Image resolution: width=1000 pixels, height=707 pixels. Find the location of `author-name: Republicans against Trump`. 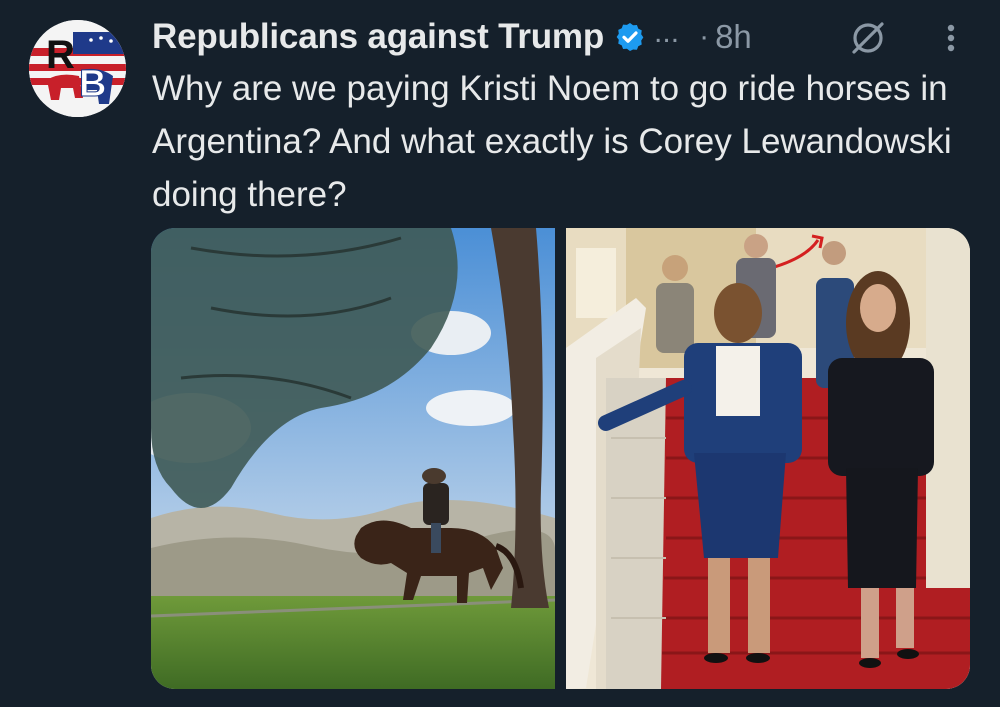

author-name: Republicans against Trump is located at coordinates (378, 37).